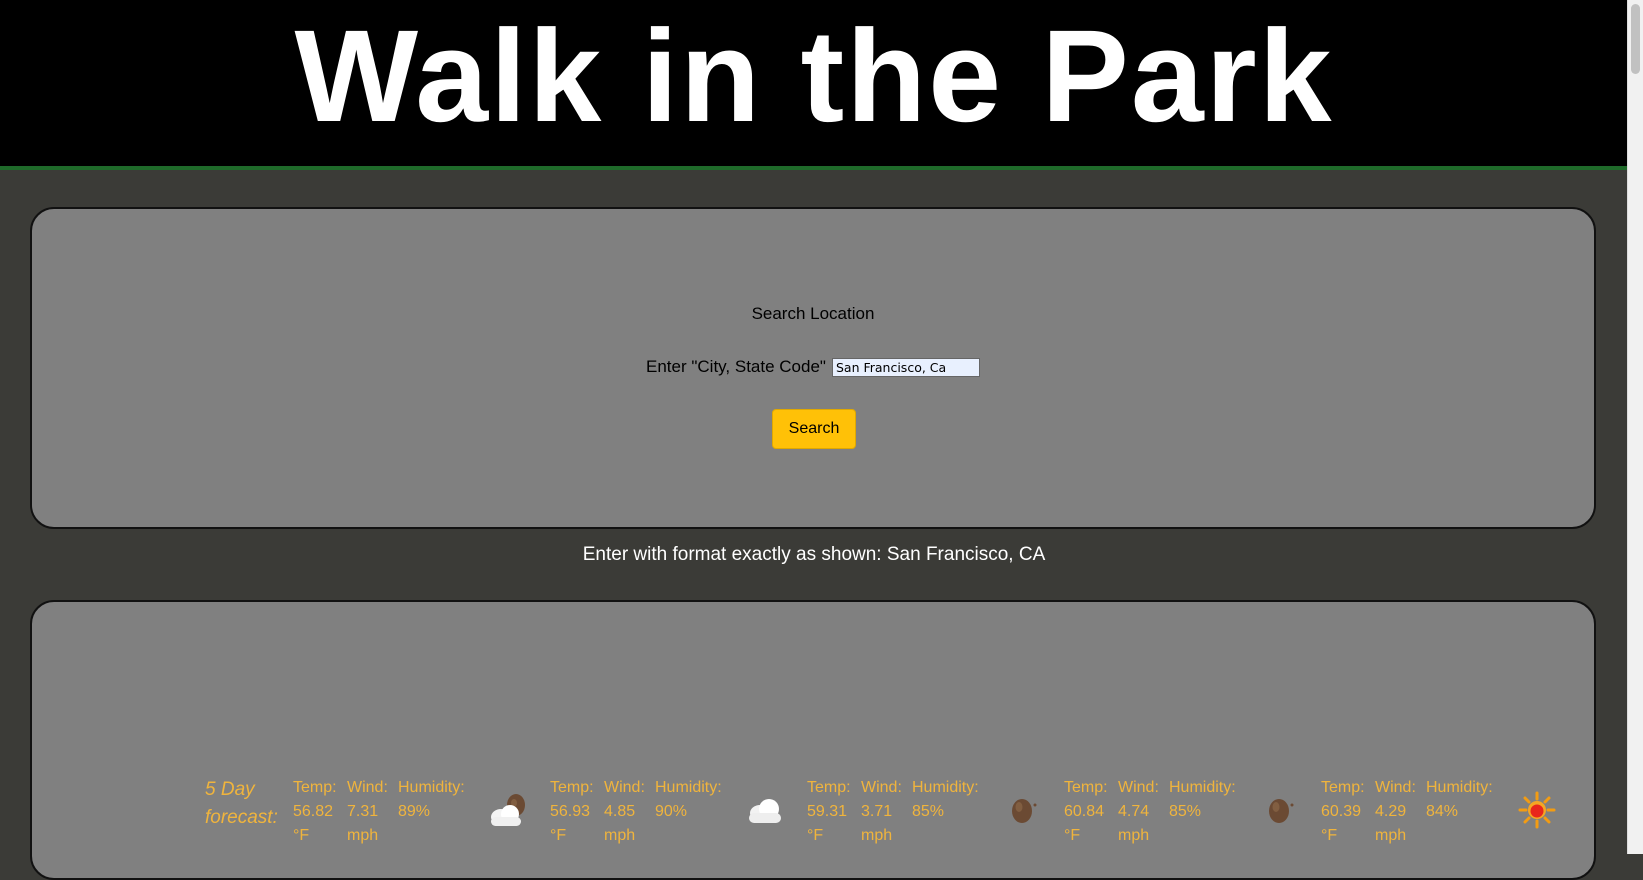  Describe the element at coordinates (620, 823) in the screenshot. I see `wind-value: 4.85 mph` at that location.